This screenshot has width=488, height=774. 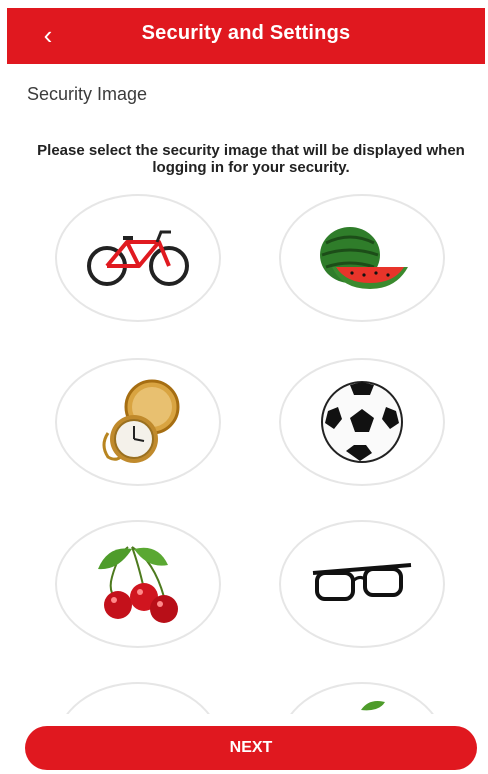 I want to click on section-title: Security Image, so click(x=87, y=94).